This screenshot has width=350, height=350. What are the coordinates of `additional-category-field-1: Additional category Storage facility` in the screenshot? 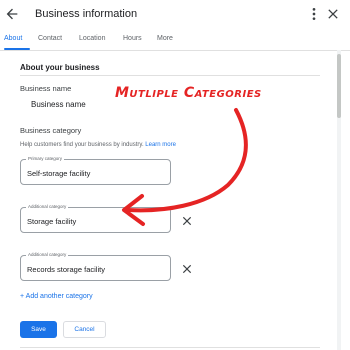 It's located at (95, 218).